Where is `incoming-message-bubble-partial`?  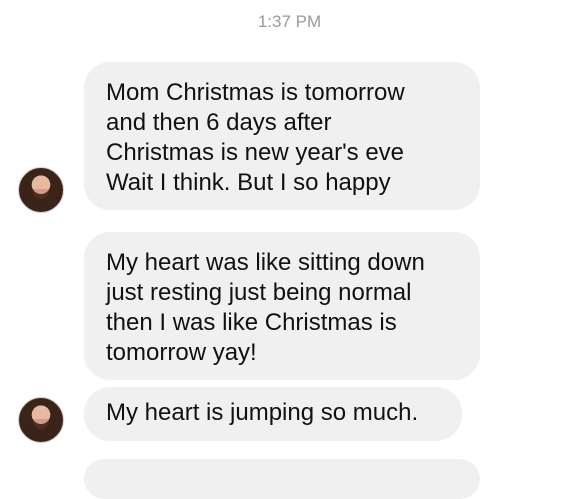
incoming-message-bubble-partial is located at coordinates (282, 479).